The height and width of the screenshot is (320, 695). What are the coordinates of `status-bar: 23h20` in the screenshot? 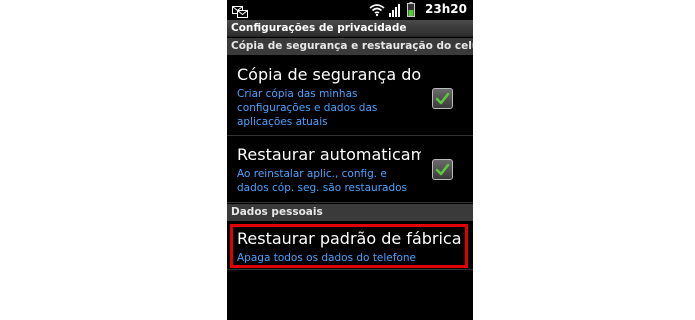 It's located at (350, 10).